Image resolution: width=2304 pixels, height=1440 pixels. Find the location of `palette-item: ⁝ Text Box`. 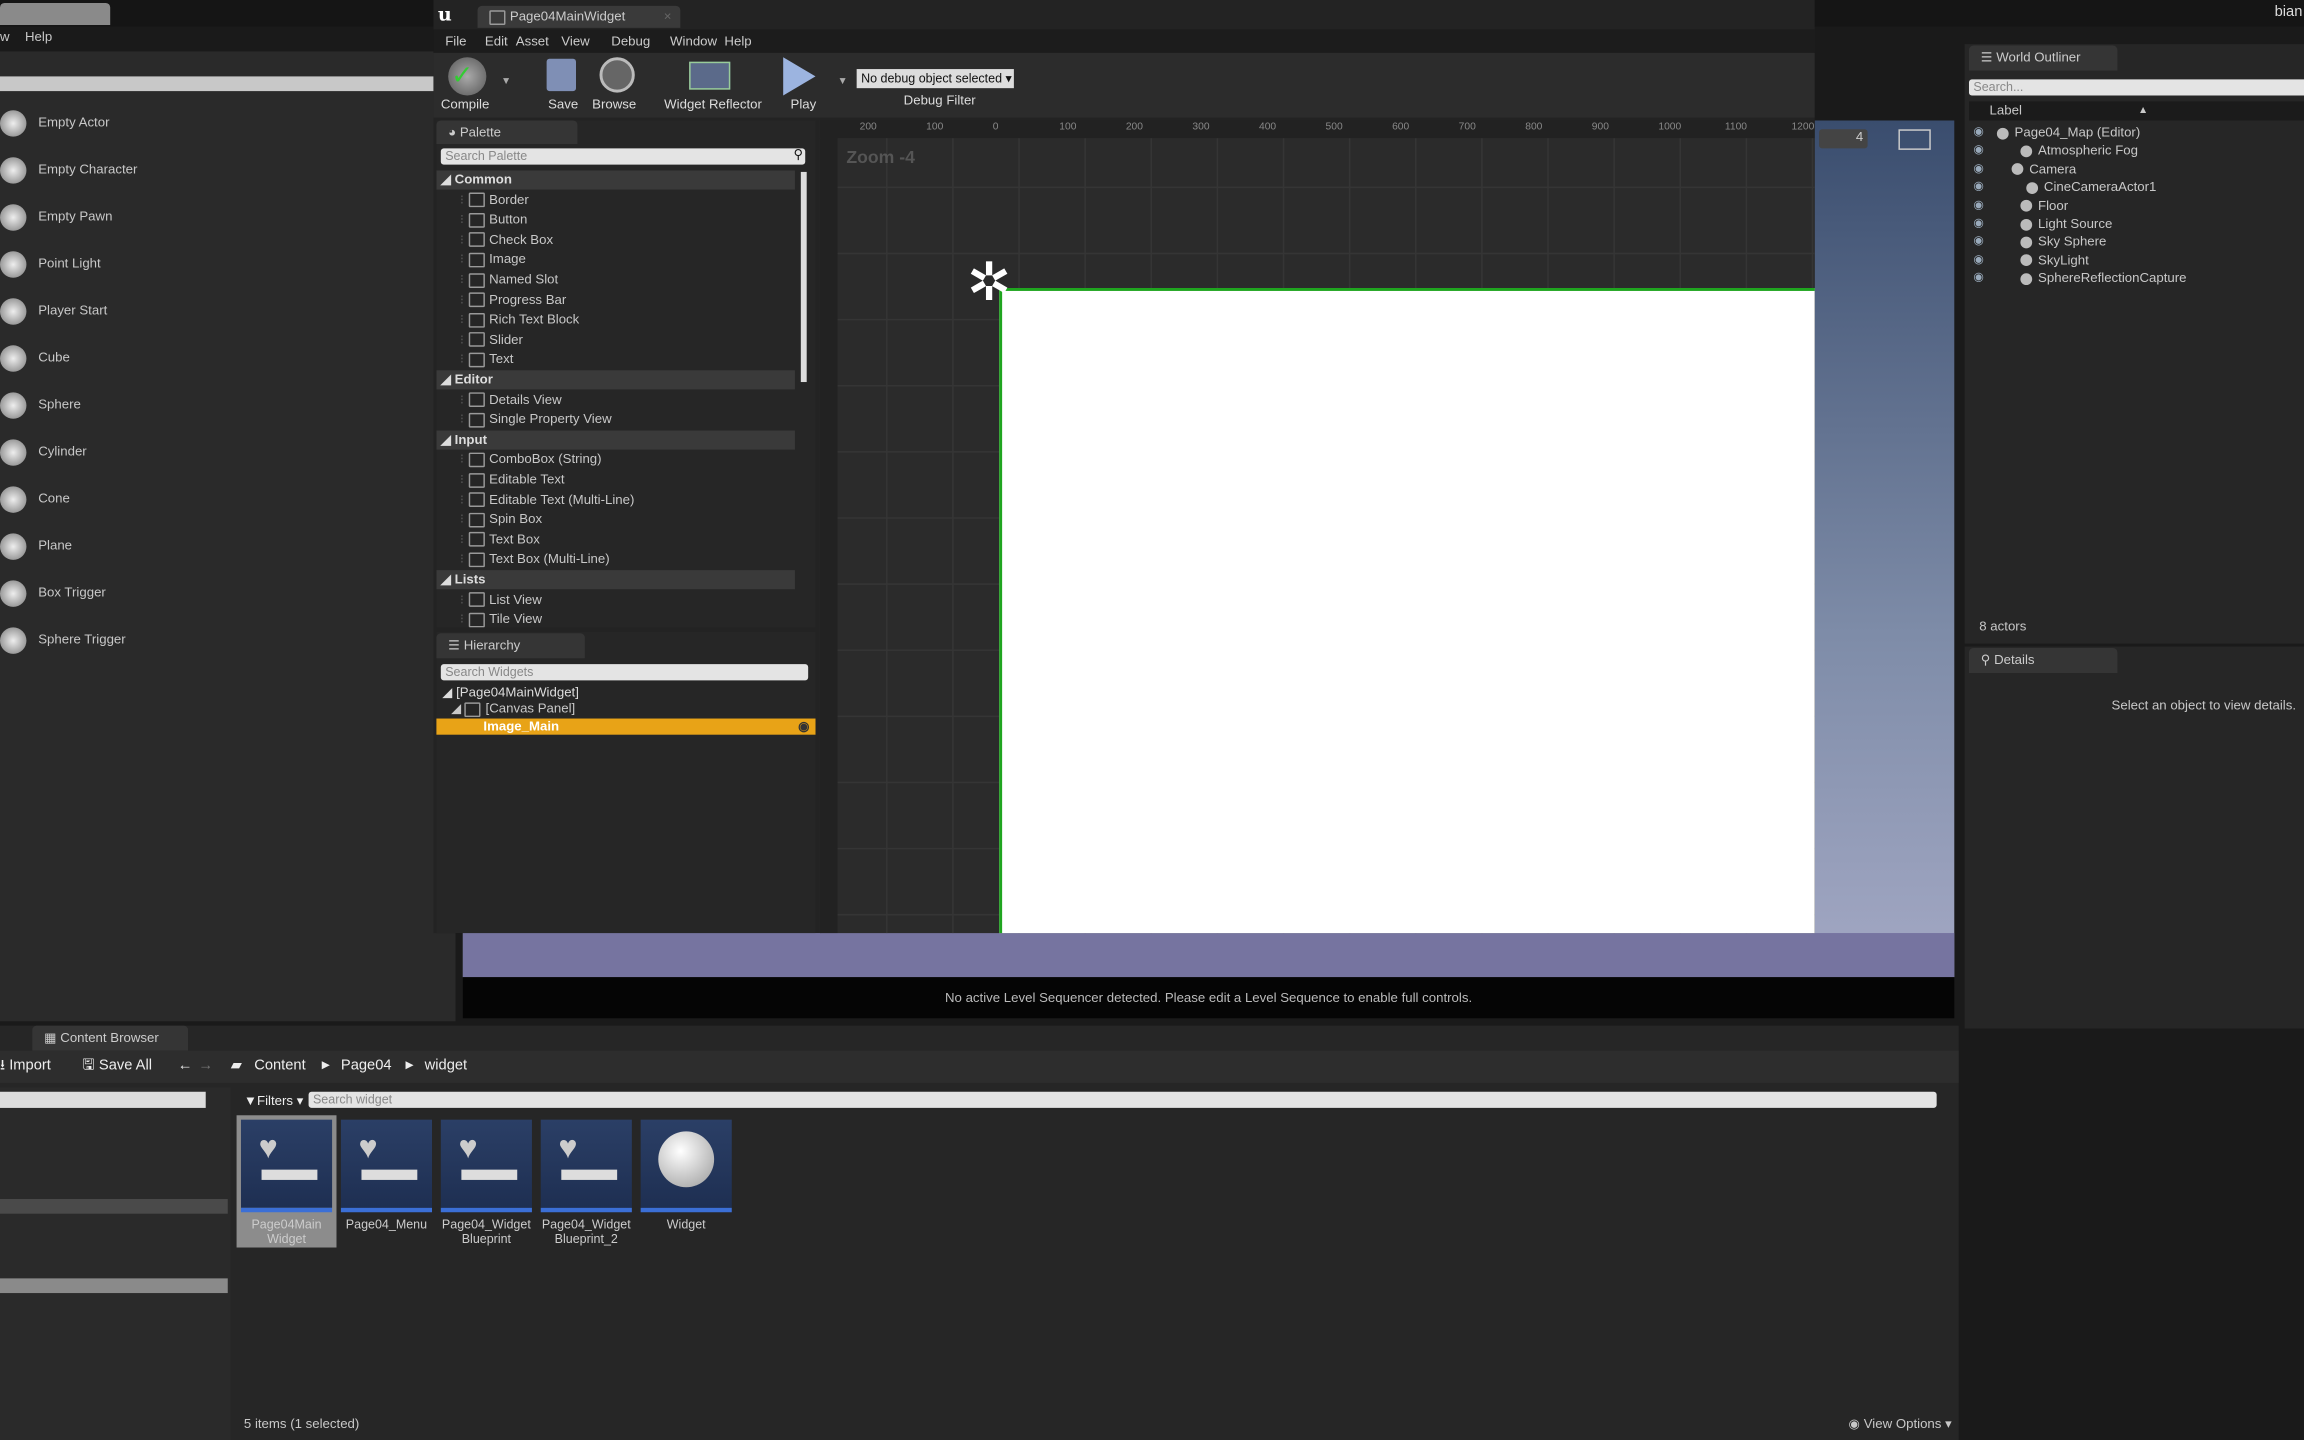

palette-item: ⁝ Text Box is located at coordinates (615, 539).